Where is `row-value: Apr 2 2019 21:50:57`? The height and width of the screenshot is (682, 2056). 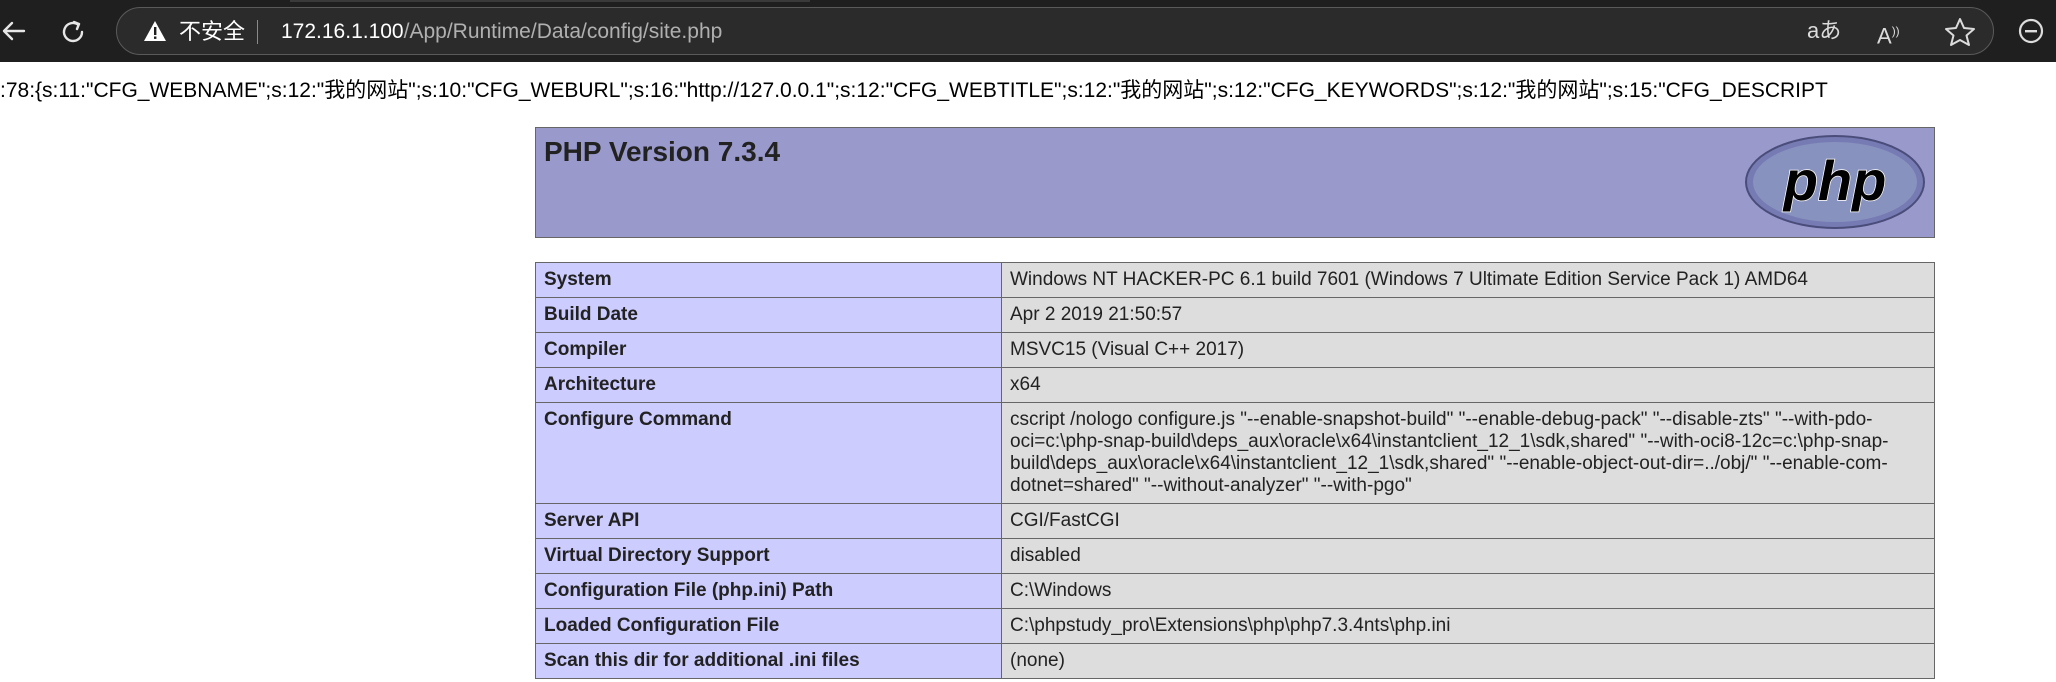 row-value: Apr 2 2019 21:50:57 is located at coordinates (1468, 315).